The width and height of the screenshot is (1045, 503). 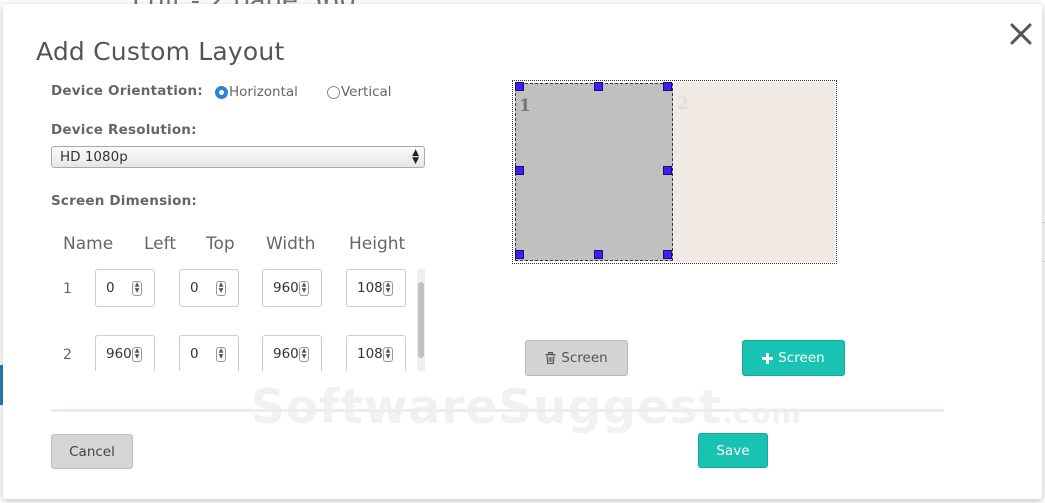 What do you see at coordinates (291, 244) in the screenshot?
I see `column-header-width: Width` at bounding box center [291, 244].